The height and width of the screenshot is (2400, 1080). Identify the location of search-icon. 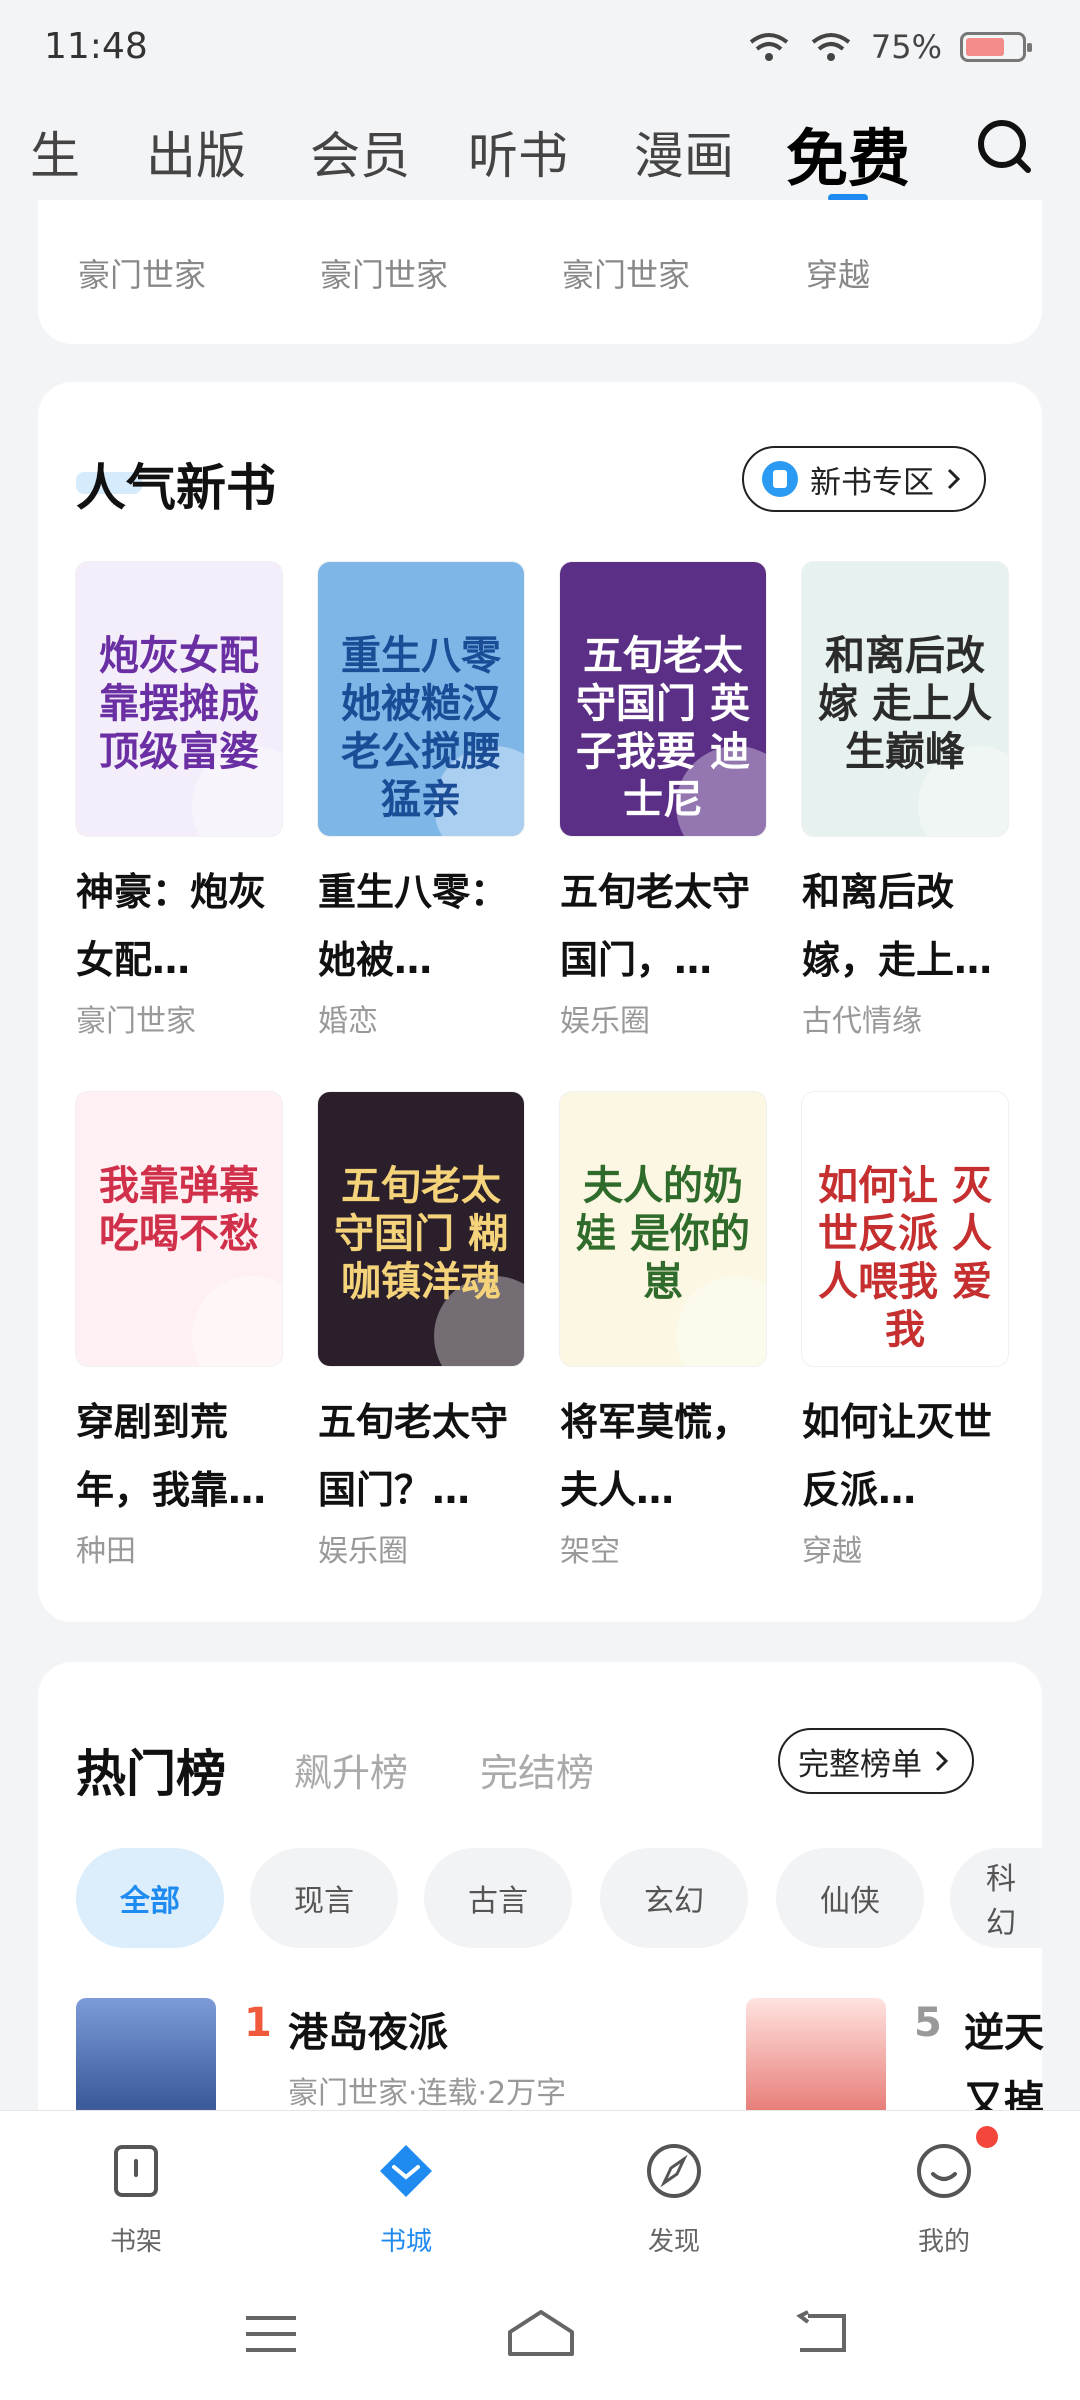
(1004, 146).